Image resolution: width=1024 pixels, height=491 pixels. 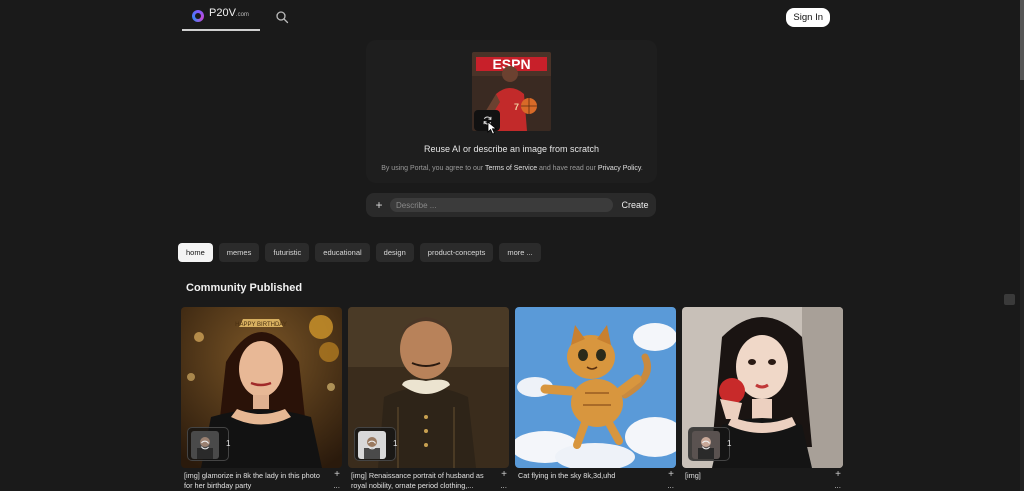 I want to click on top-nav: P20V.com Sign In, so click(x=506, y=16).